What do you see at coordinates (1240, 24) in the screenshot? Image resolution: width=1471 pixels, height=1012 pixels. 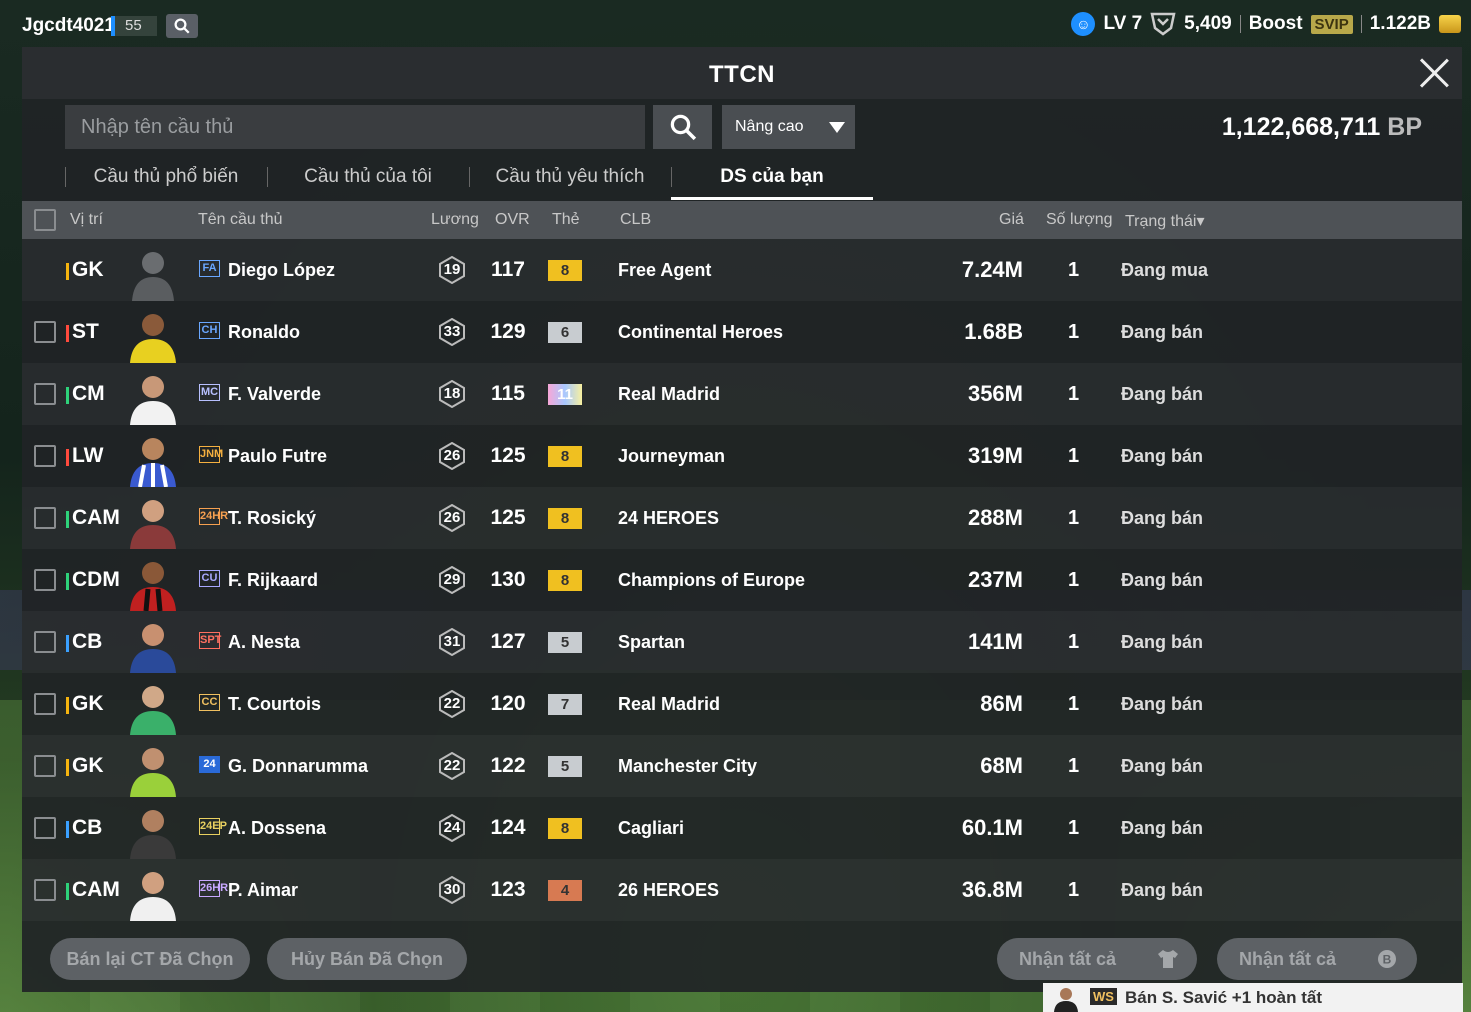 I see `divider` at bounding box center [1240, 24].